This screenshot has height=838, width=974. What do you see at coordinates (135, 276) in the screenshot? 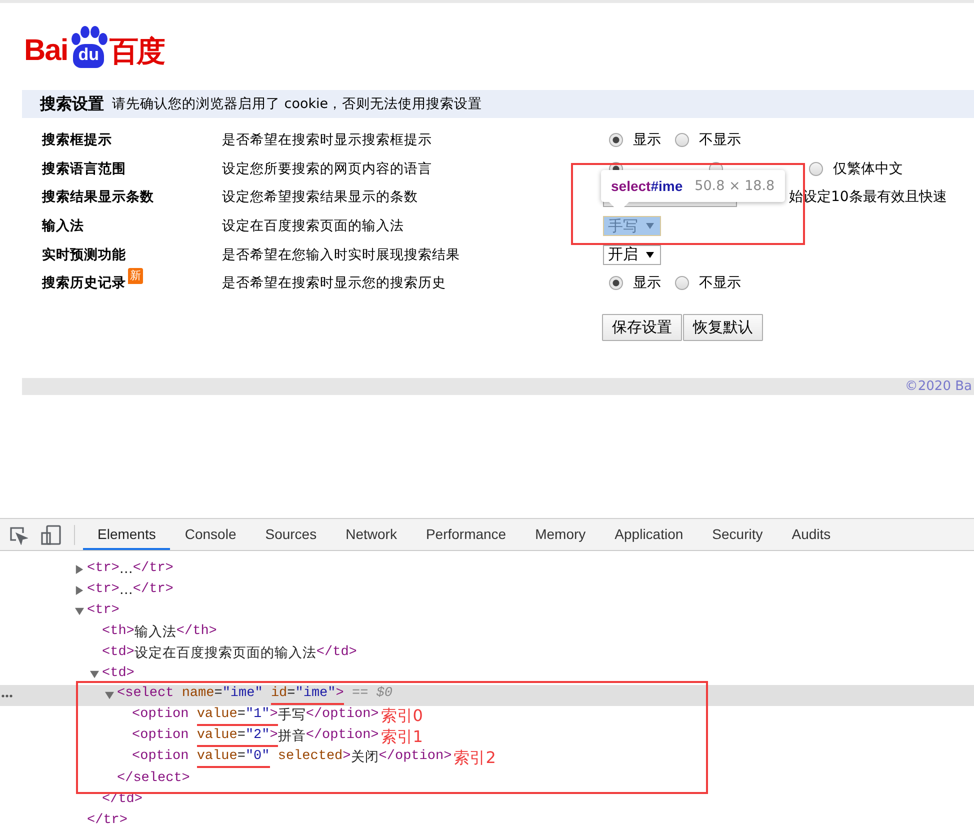
I see `new-badge: 新` at bounding box center [135, 276].